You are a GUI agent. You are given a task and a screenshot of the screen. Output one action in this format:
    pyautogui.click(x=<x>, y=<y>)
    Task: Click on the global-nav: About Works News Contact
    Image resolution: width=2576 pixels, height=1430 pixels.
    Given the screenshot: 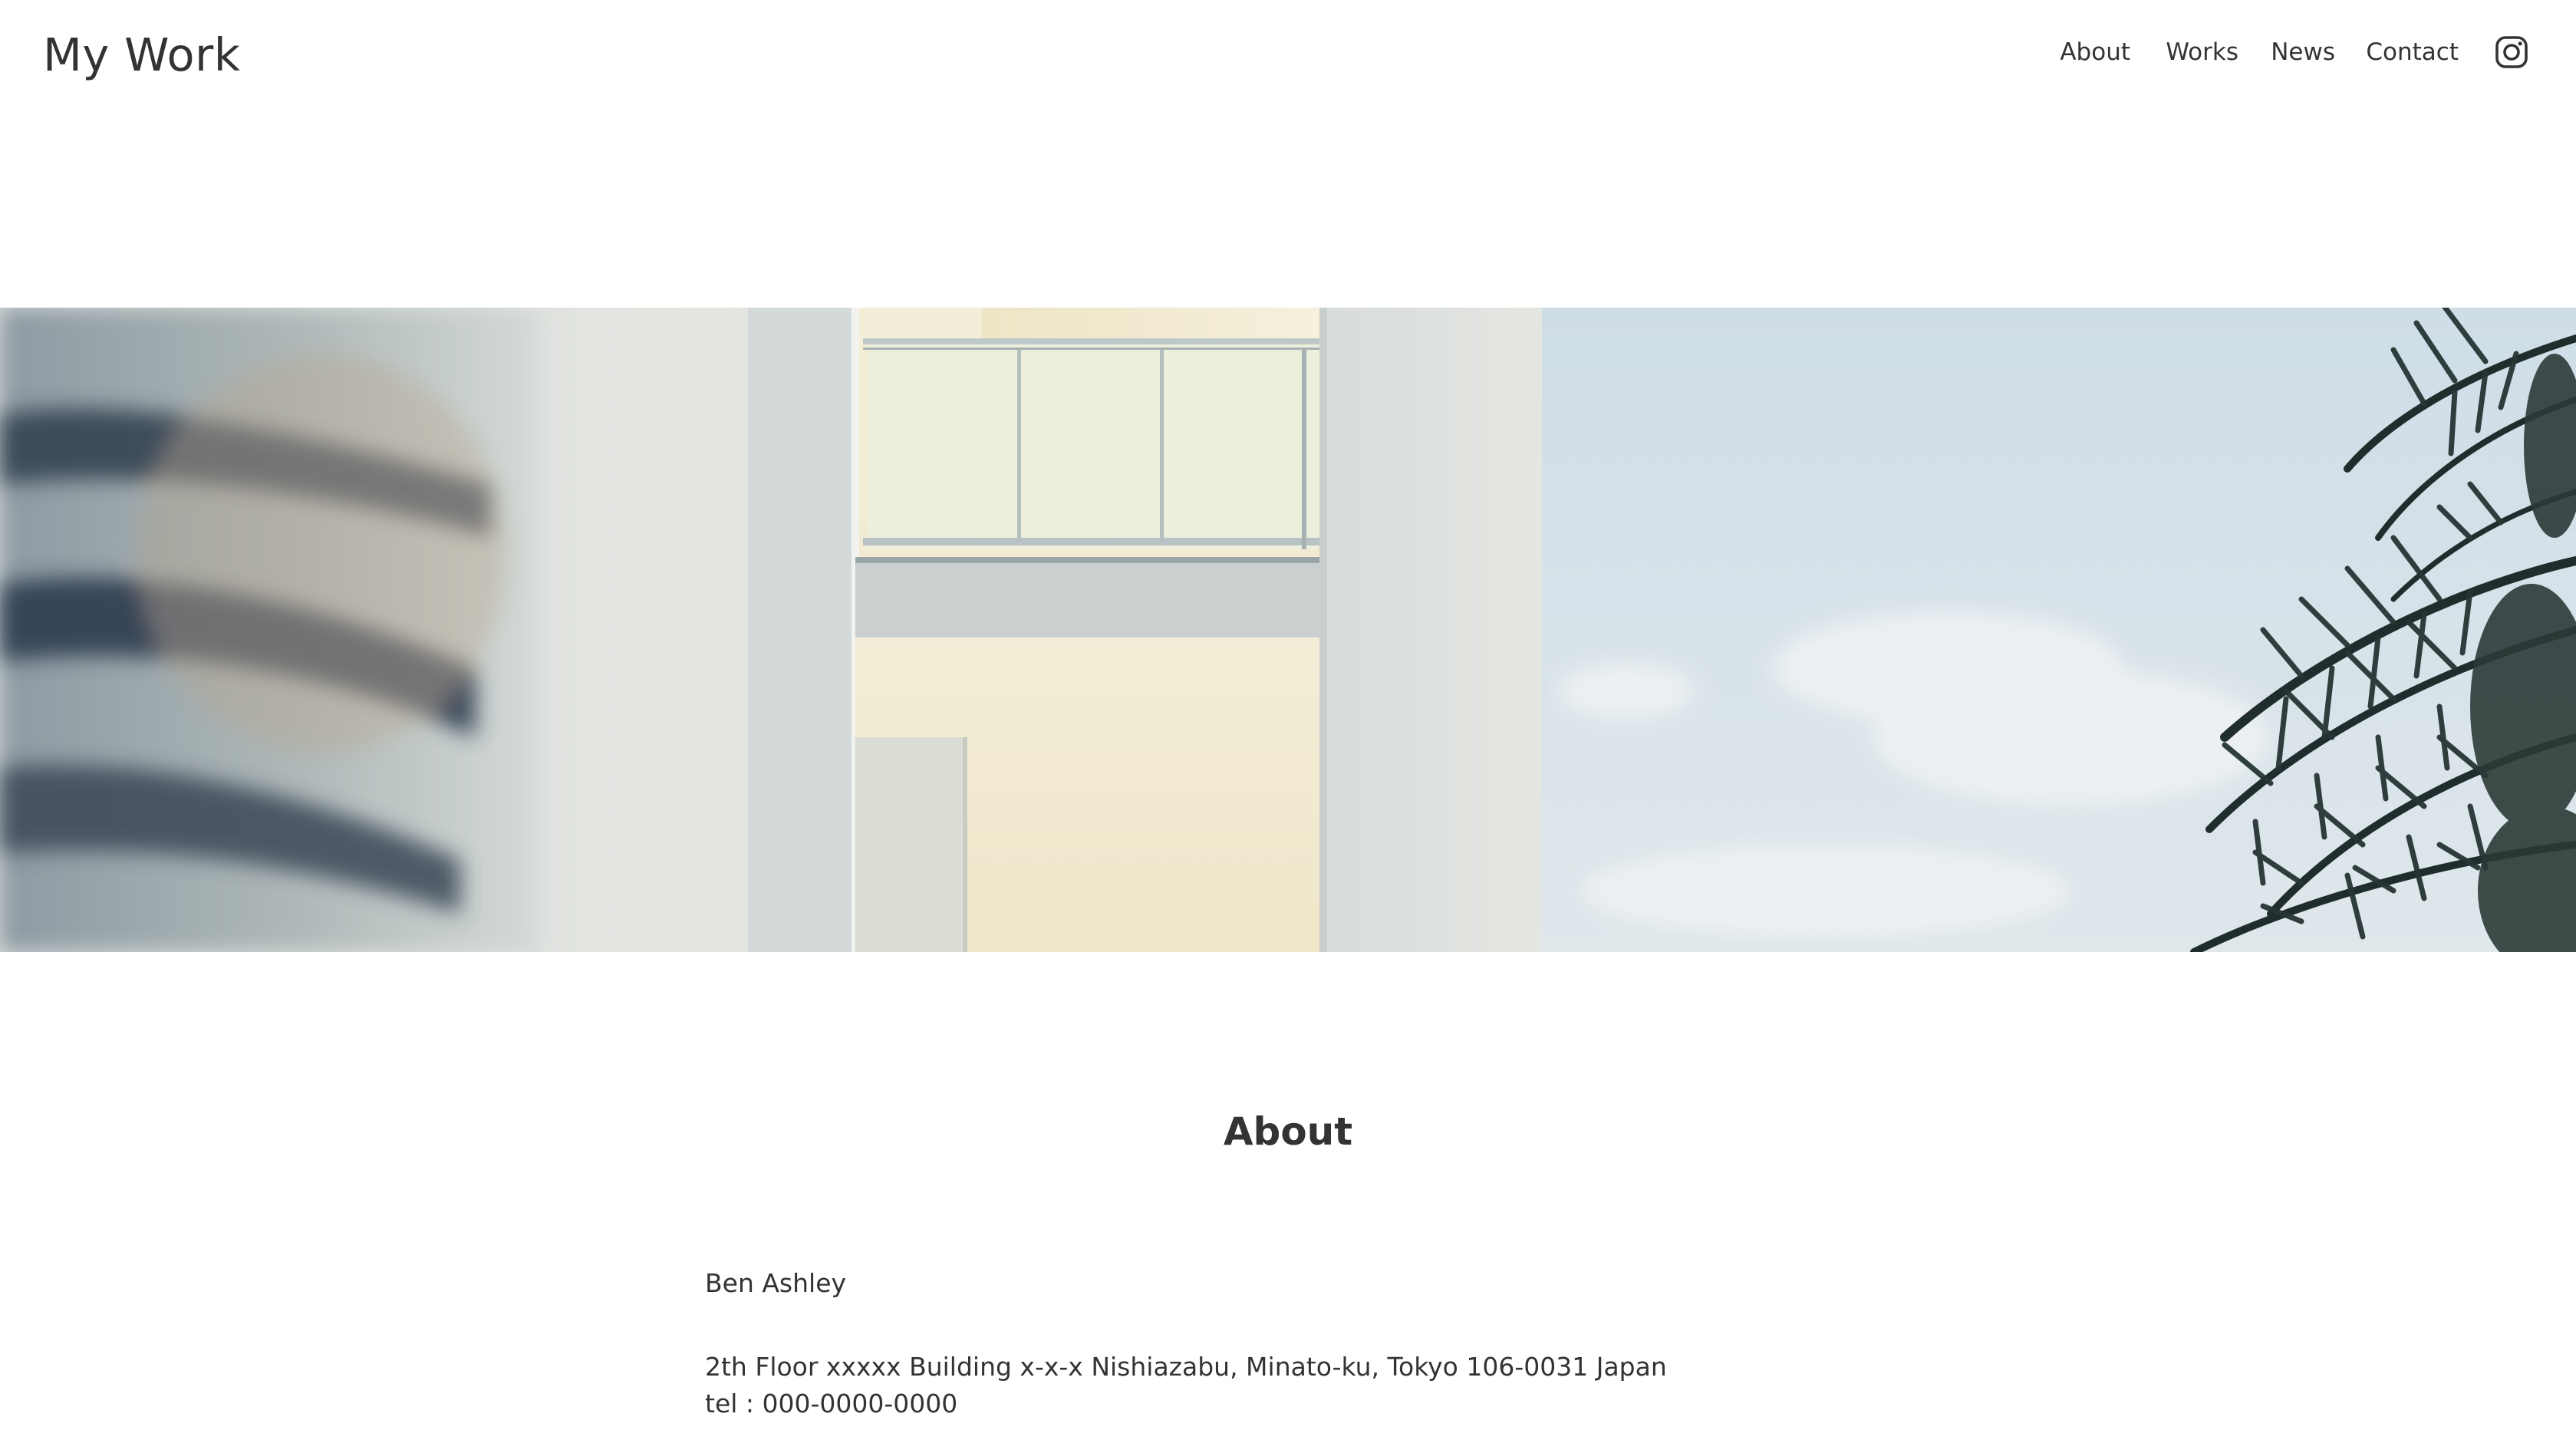 What is the action you would take?
    pyautogui.click(x=2231, y=53)
    